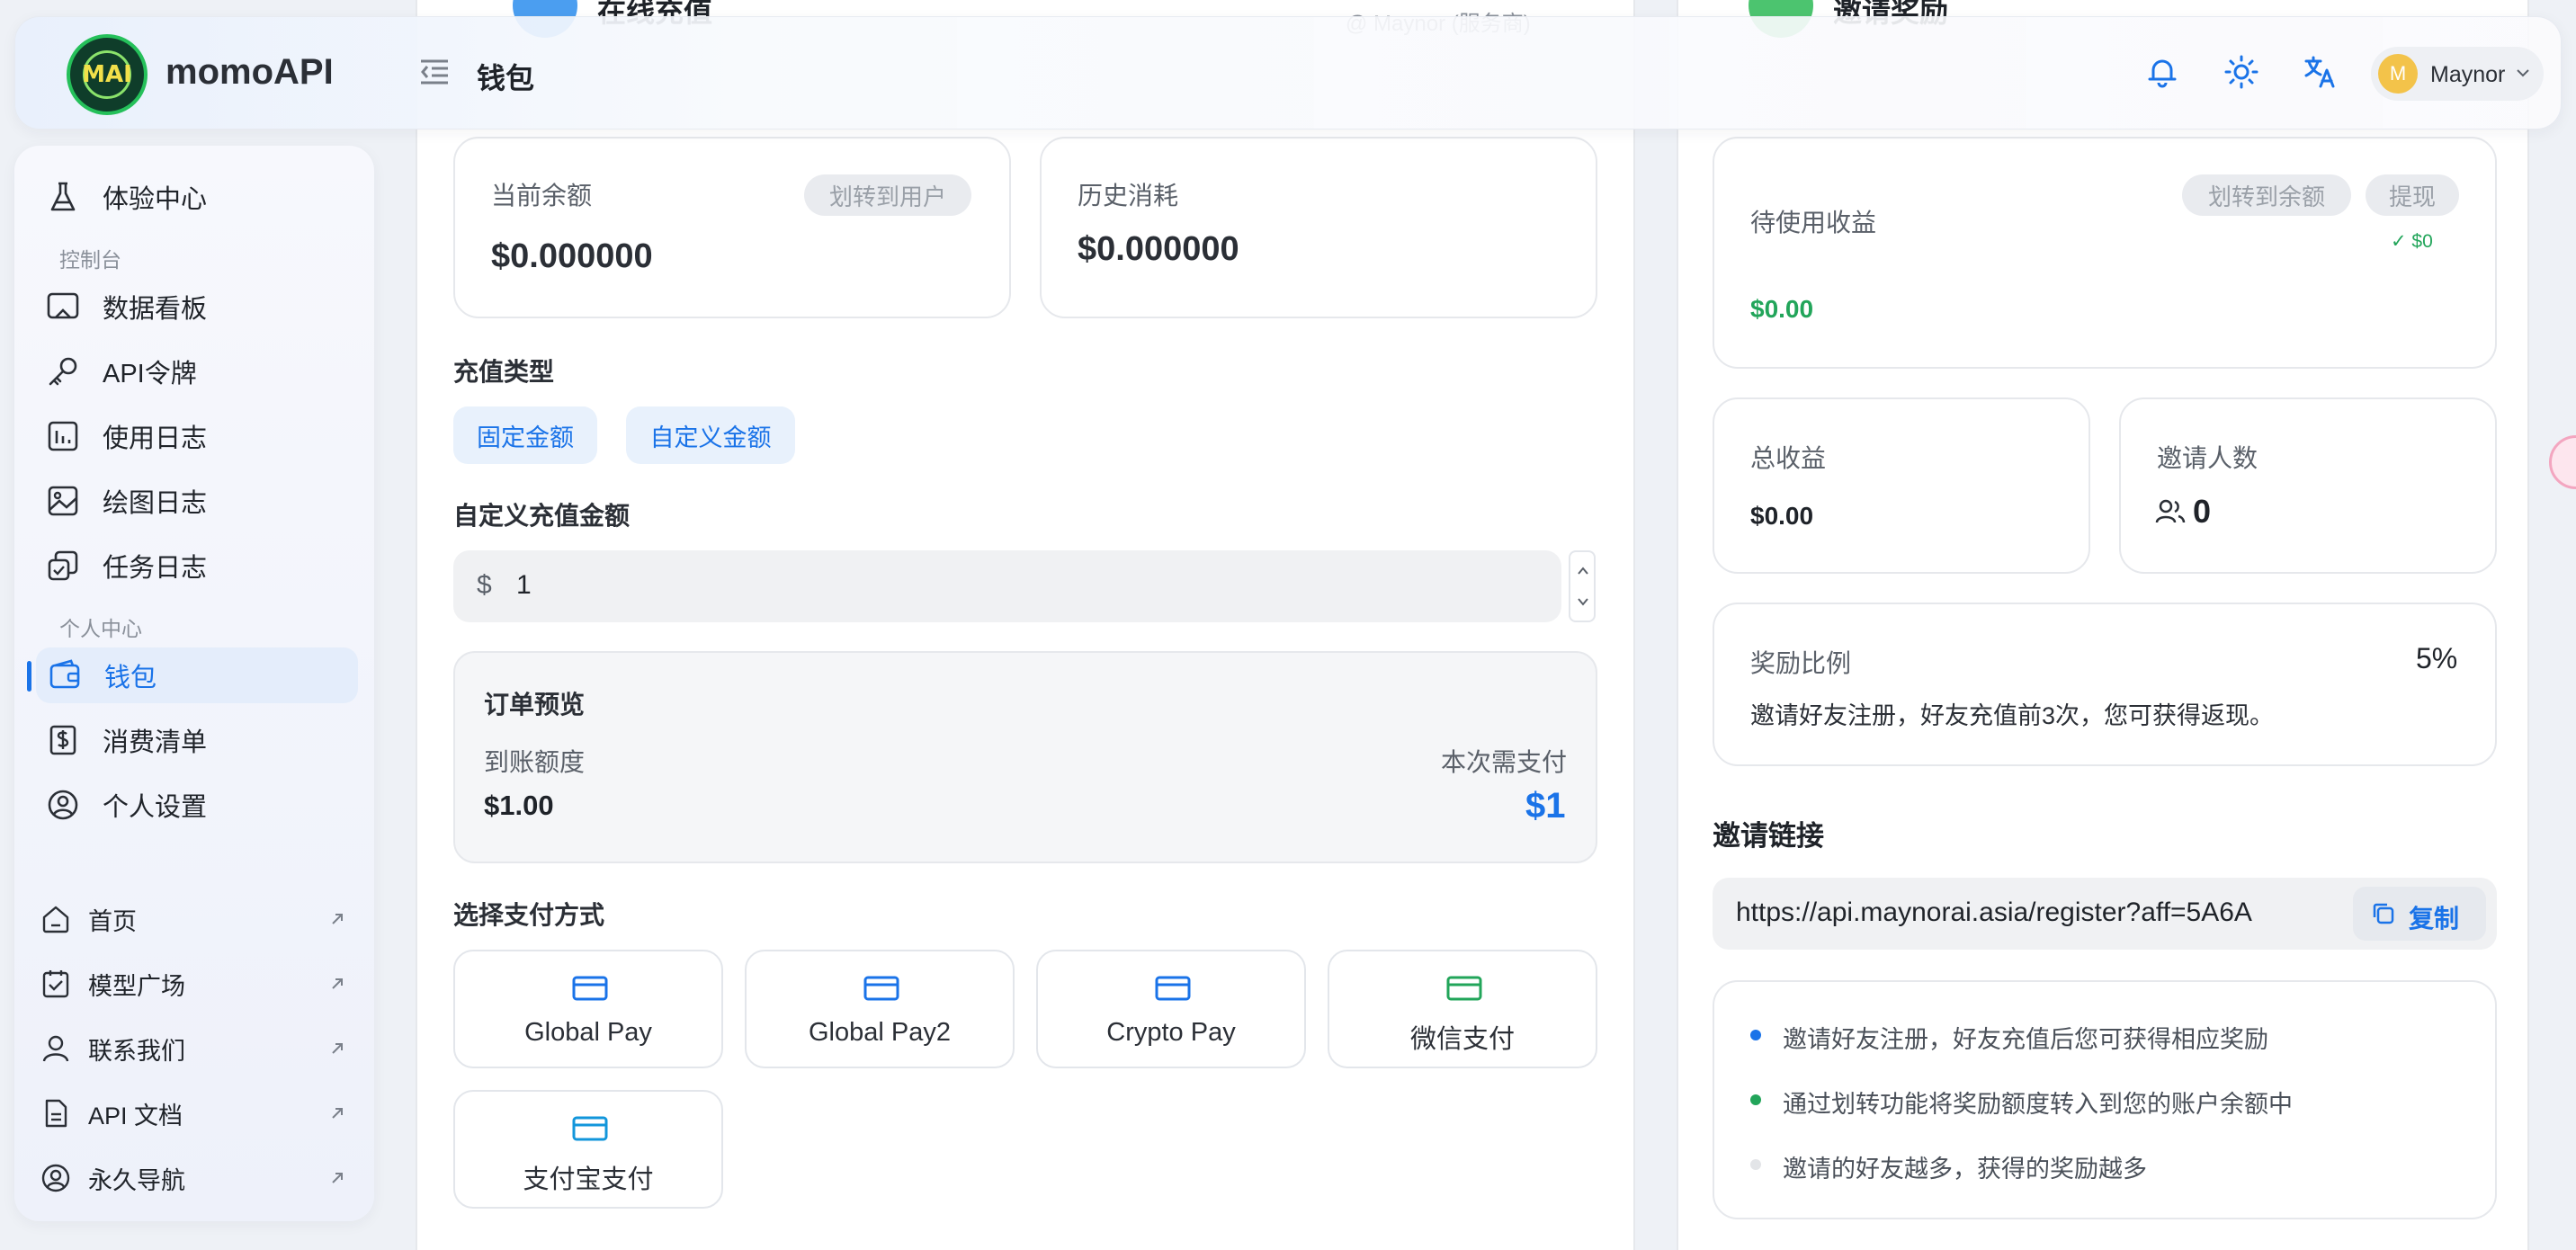  What do you see at coordinates (55, 984) in the screenshot?
I see `checklist-icon` at bounding box center [55, 984].